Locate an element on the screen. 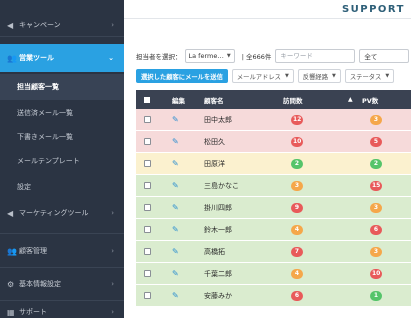 The height and width of the screenshot is (318, 411). customer-name: 田原洋 is located at coordinates (239, 163).